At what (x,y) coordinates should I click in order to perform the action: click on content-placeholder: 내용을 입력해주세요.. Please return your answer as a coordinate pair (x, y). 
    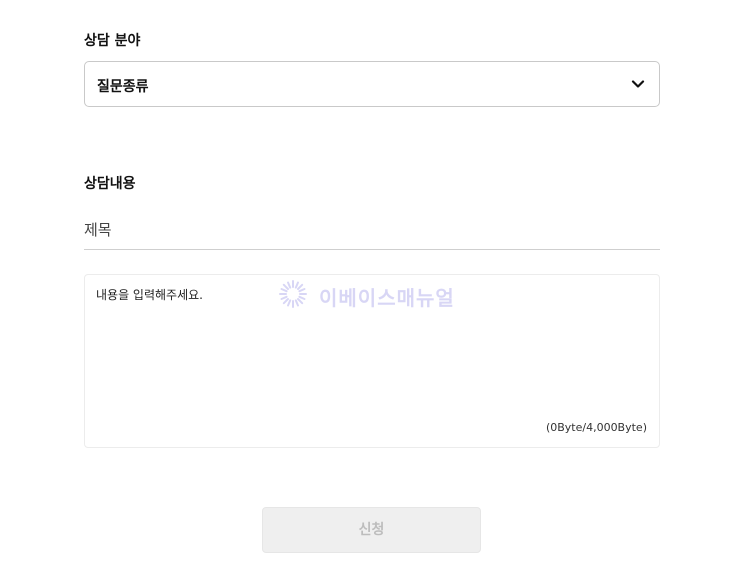
    Looking at the image, I should click on (149, 295).